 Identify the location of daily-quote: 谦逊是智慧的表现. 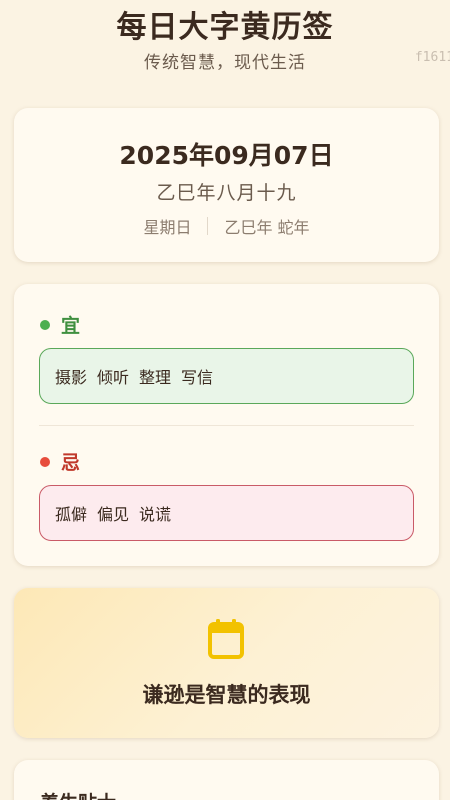
(226, 695).